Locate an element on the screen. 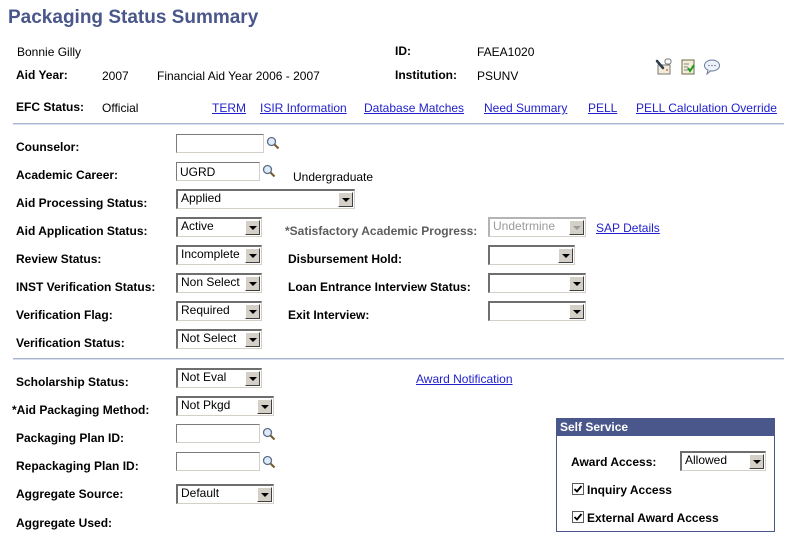 The height and width of the screenshot is (541, 795). verification-flag-label: Verification Flag: is located at coordinates (64, 315).